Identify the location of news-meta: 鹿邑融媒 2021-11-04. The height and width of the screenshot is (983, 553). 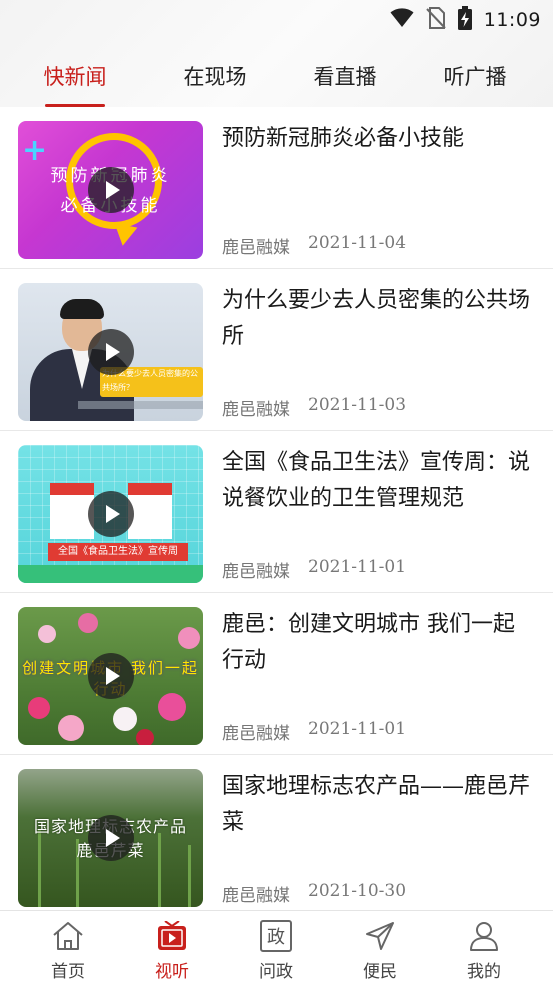
(314, 245).